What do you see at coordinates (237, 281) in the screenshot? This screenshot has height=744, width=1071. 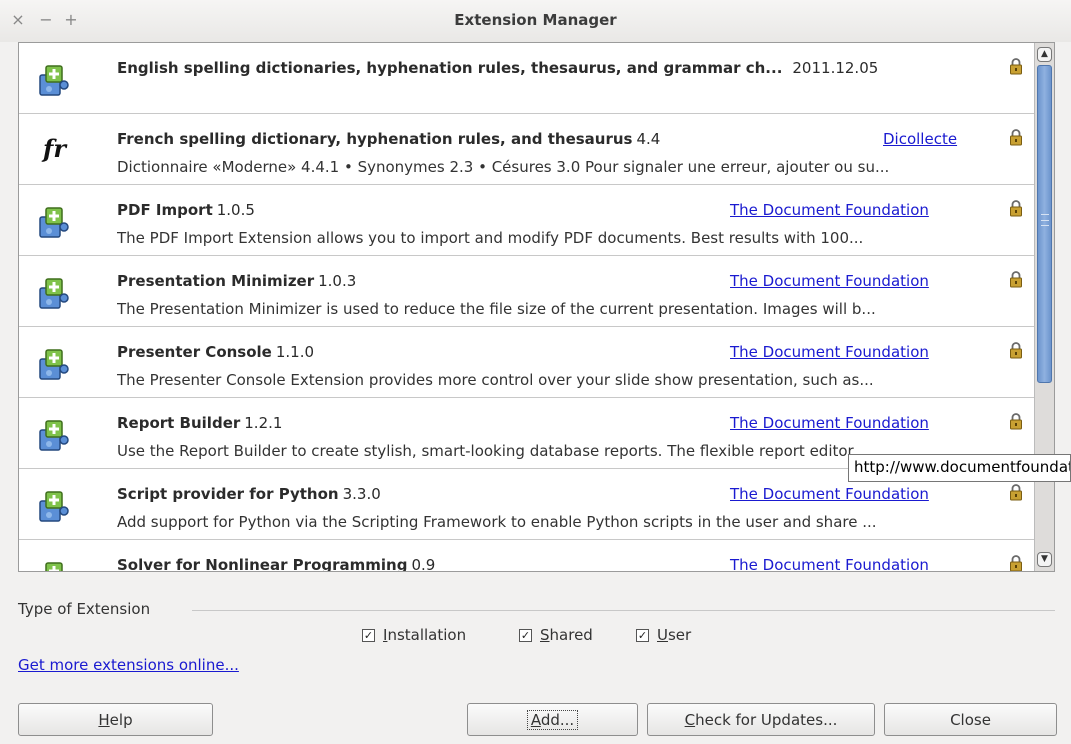 I see `extension-name: Presentation Minimizer 1.0.3` at bounding box center [237, 281].